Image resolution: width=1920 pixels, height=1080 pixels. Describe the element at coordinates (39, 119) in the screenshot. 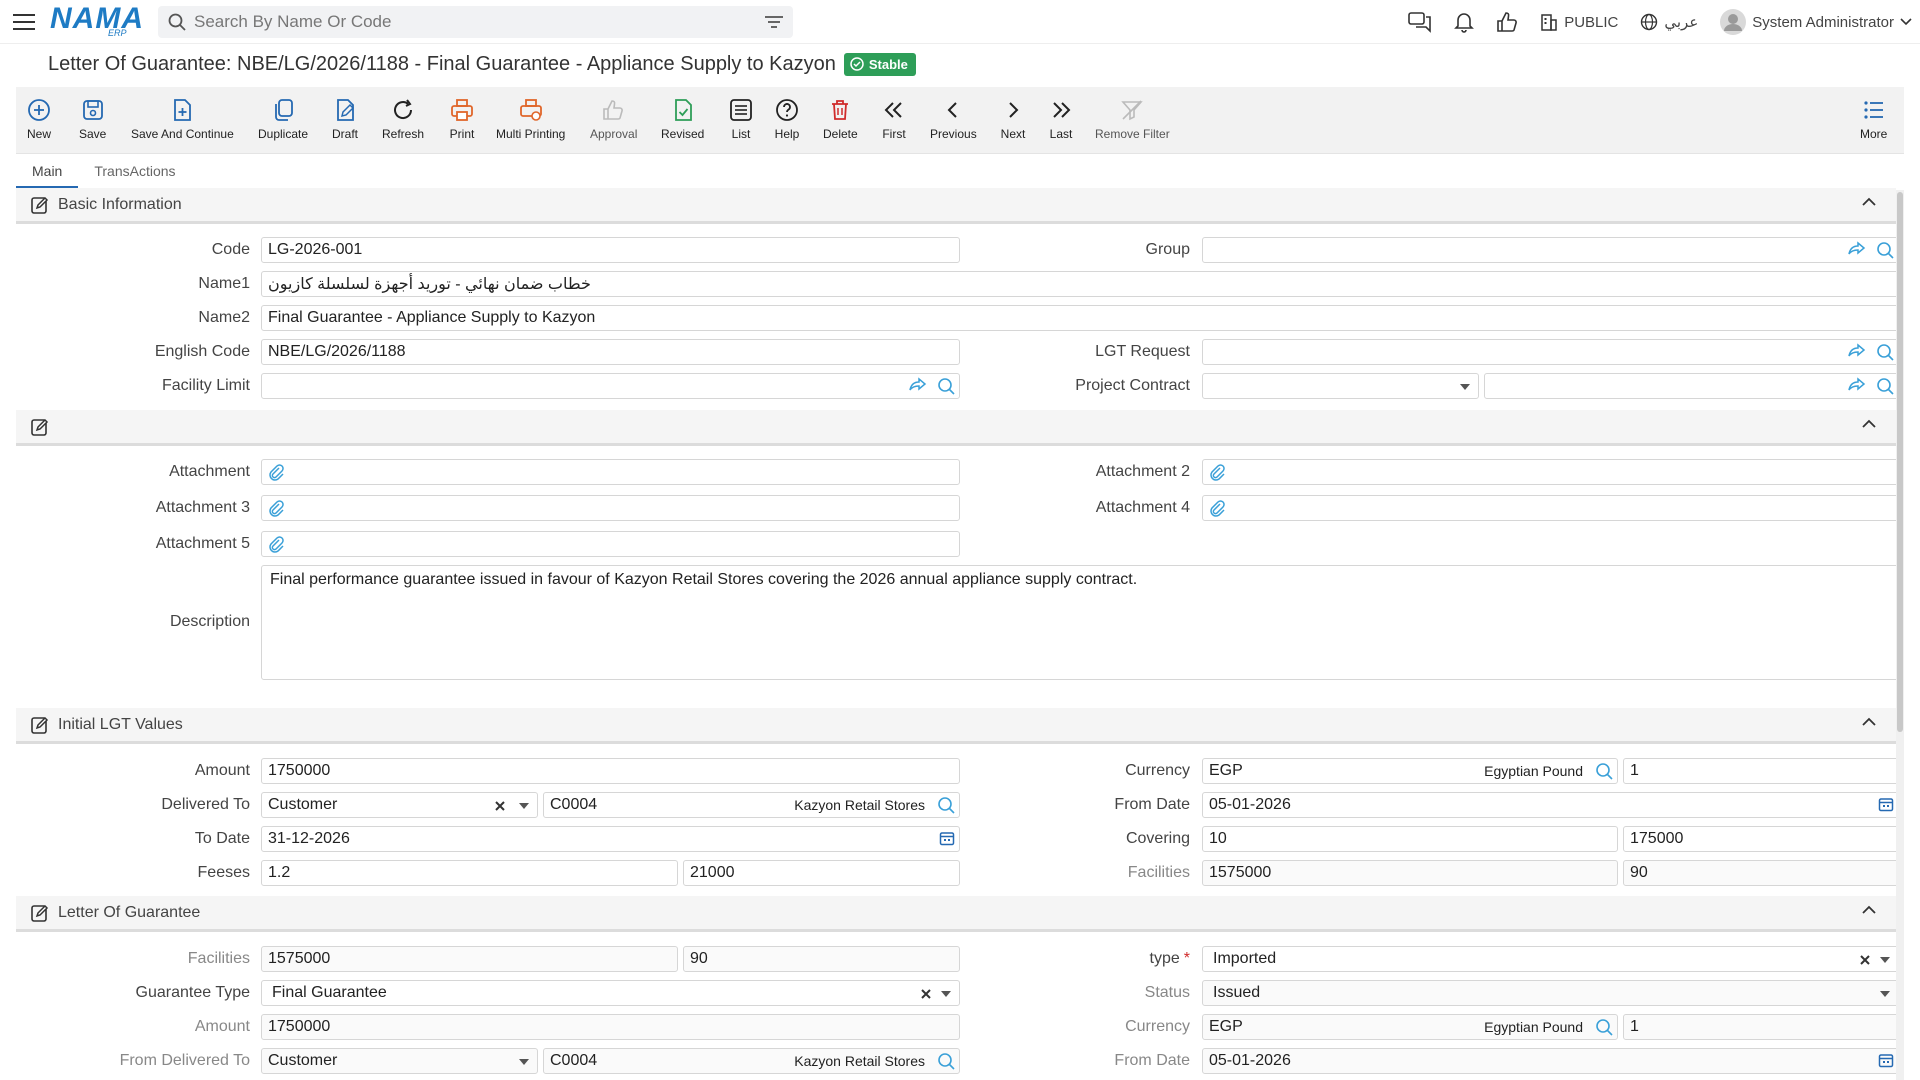

I see `new-button: New` at that location.